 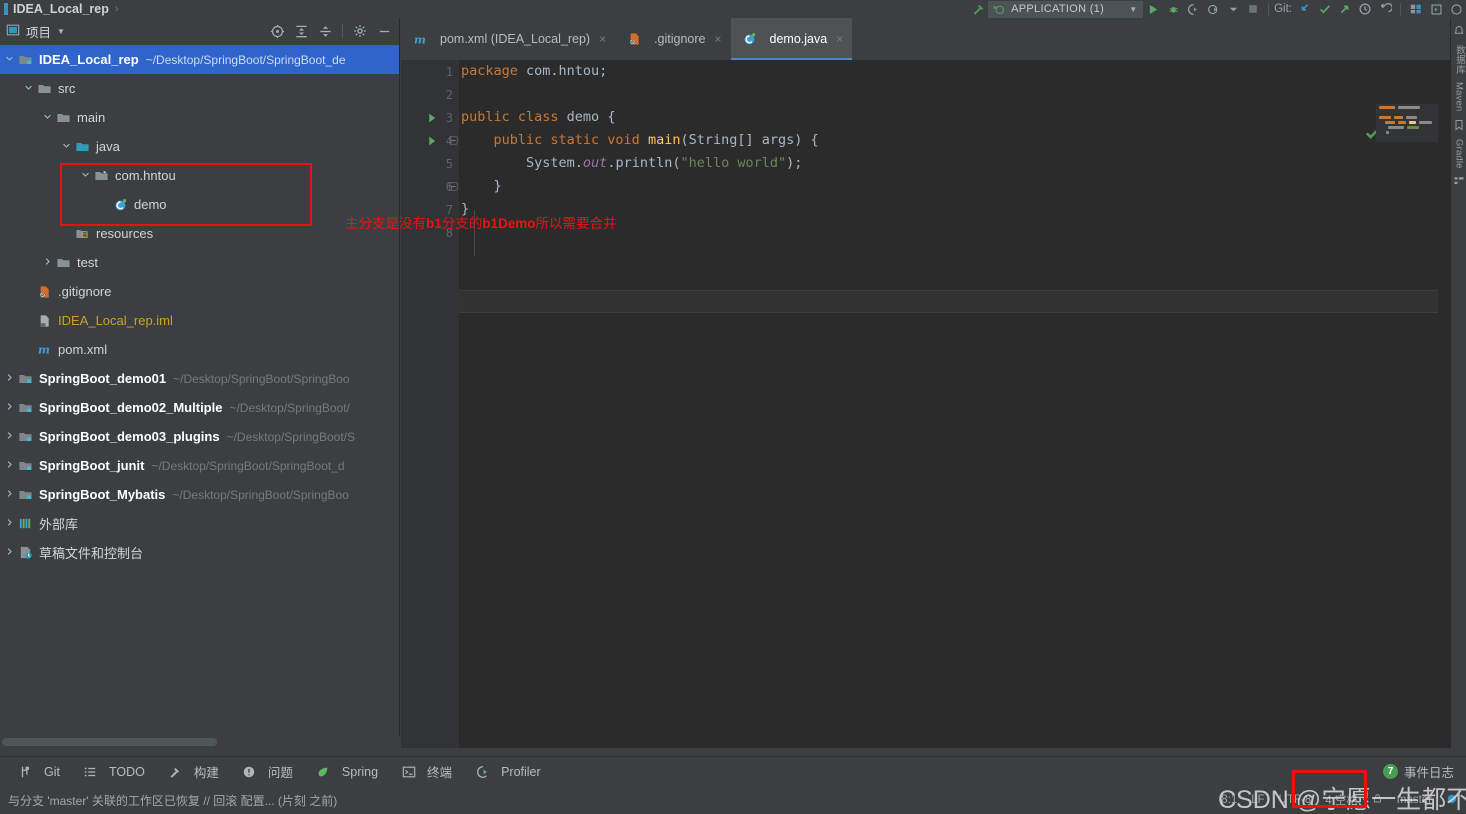 I want to click on tree-row: com.hntou, so click(x=199, y=175).